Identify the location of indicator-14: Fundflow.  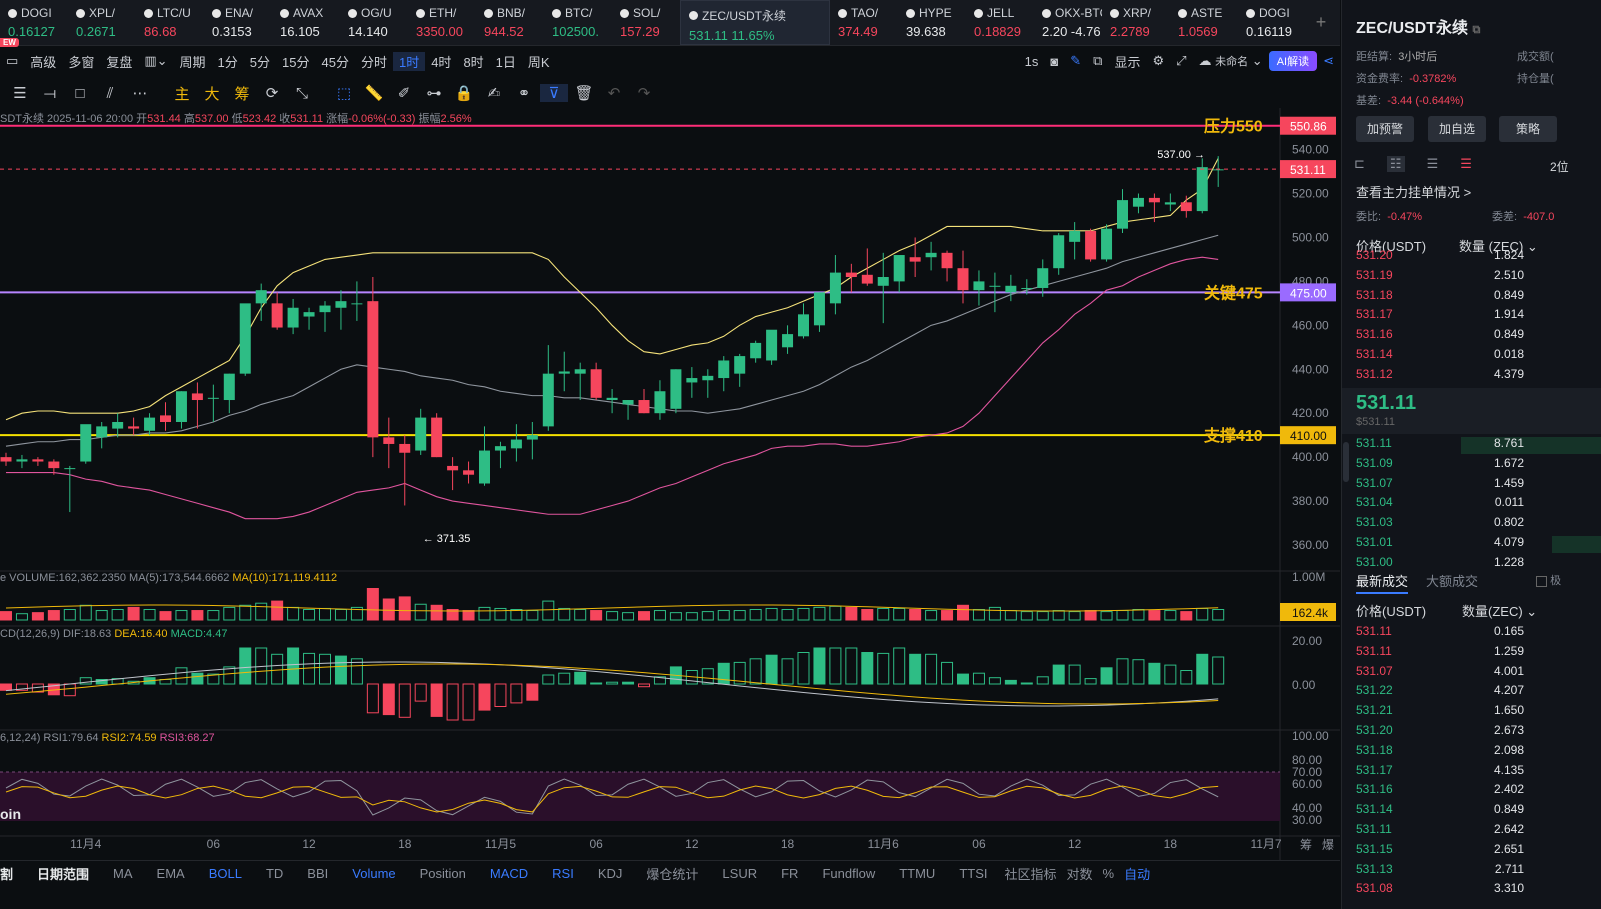
(848, 873).